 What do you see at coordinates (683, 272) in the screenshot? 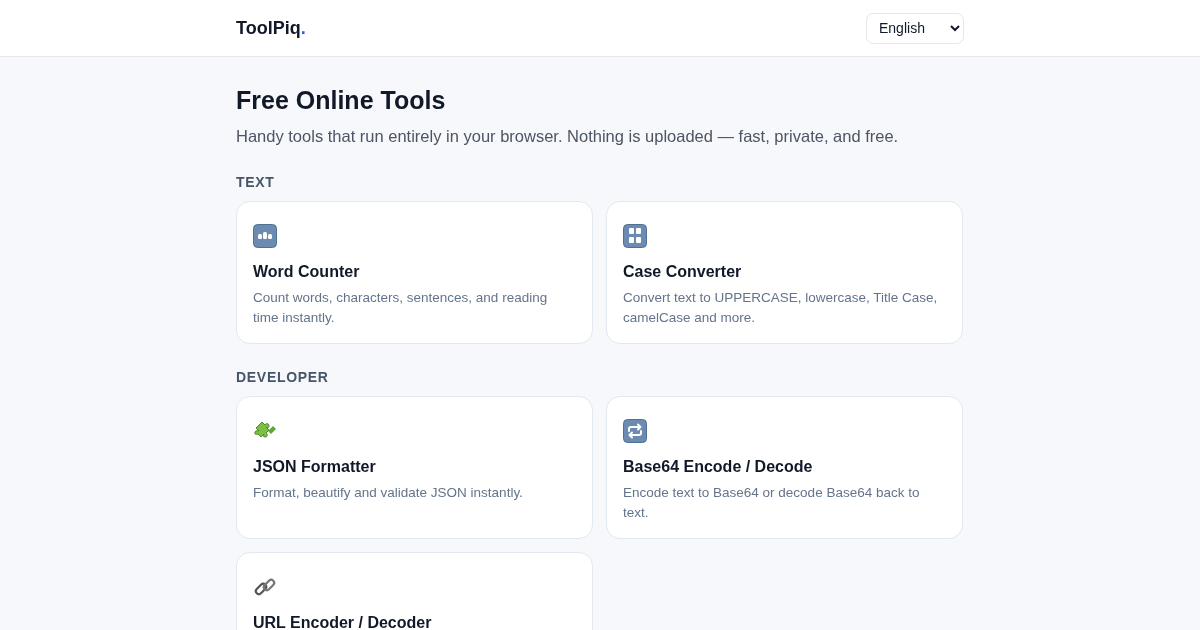
I see `tool-title: Case Converter` at bounding box center [683, 272].